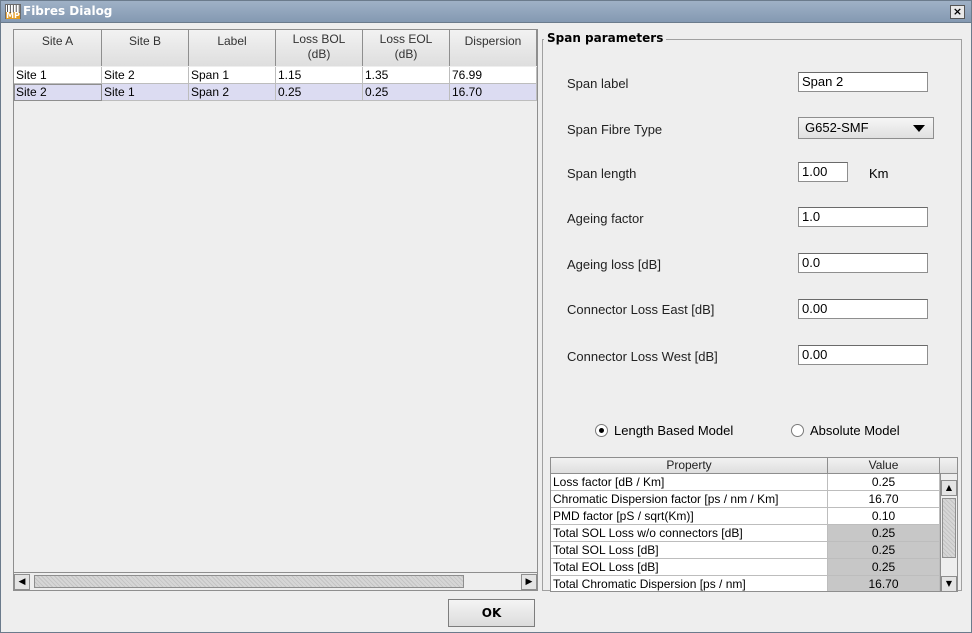  What do you see at coordinates (493, 92) in the screenshot?
I see `table-cell: 16.70` at bounding box center [493, 92].